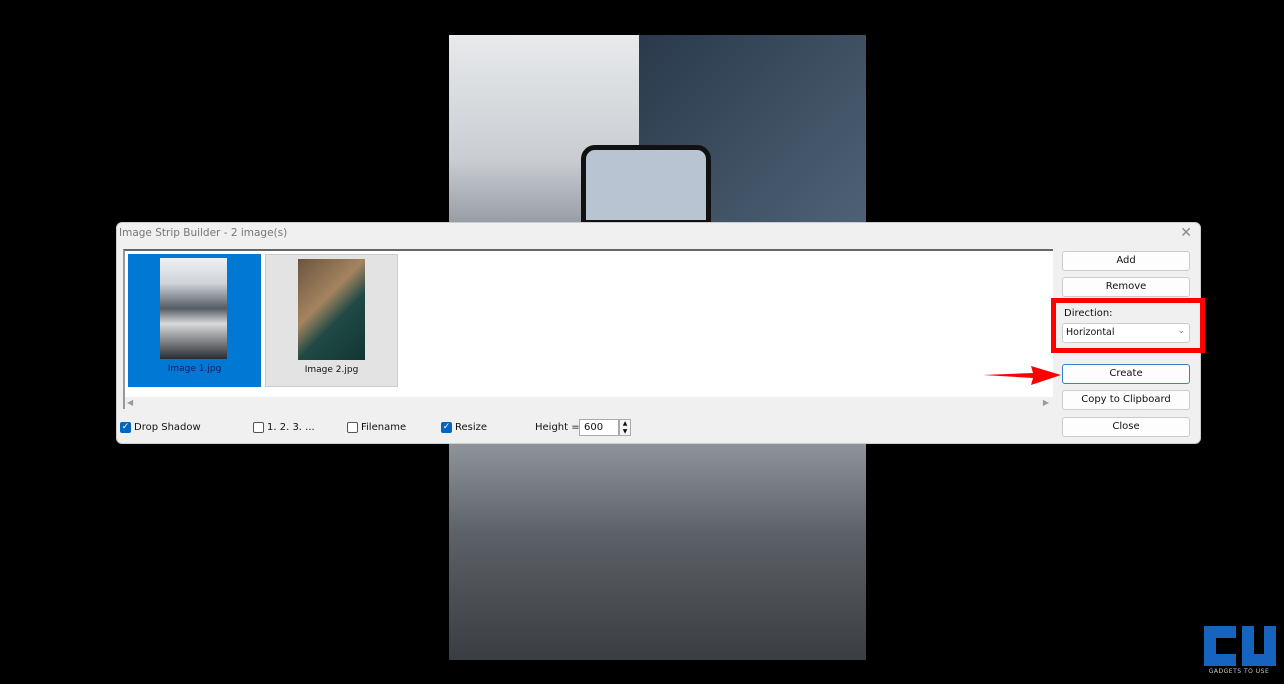  I want to click on gadgets-to-use-logo-icon, so click(1240, 646).